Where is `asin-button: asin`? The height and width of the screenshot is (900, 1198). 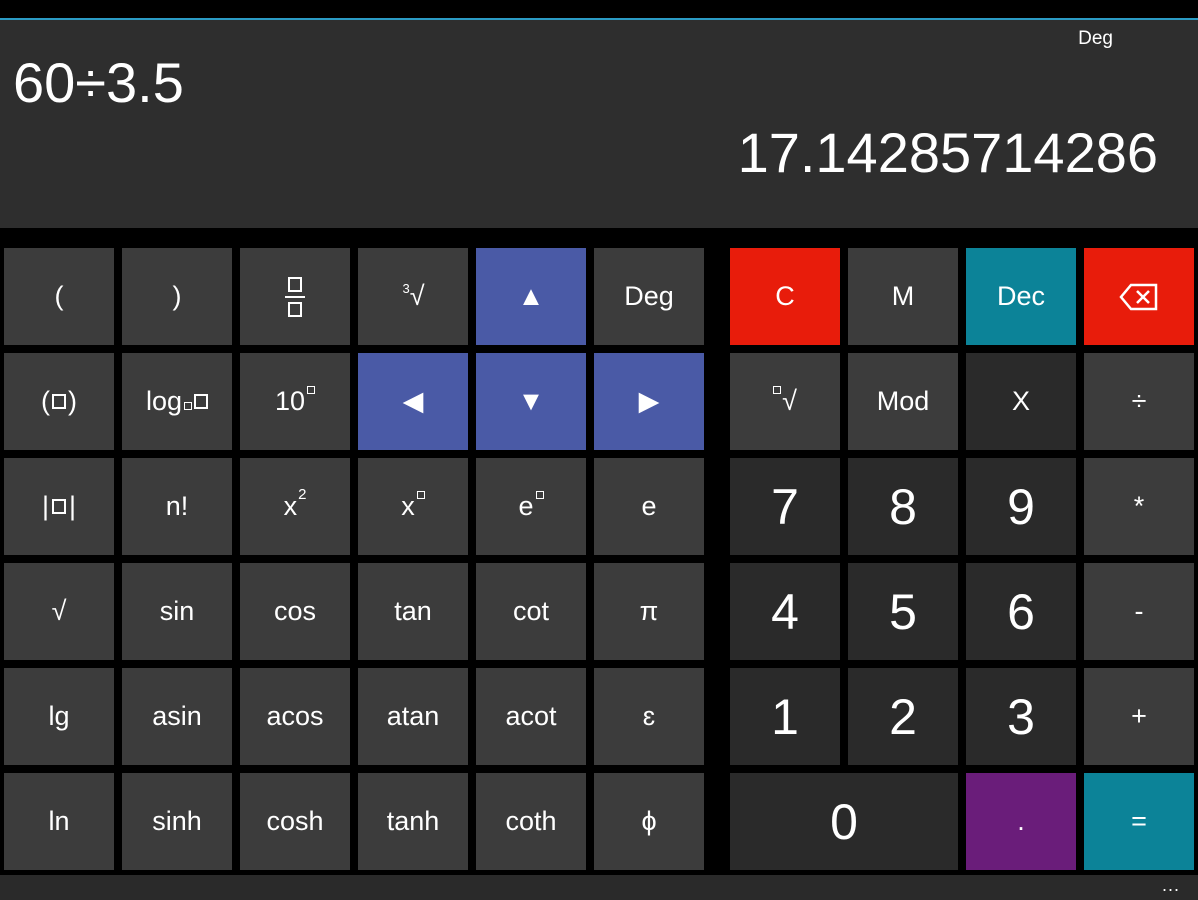 asin-button: asin is located at coordinates (177, 716).